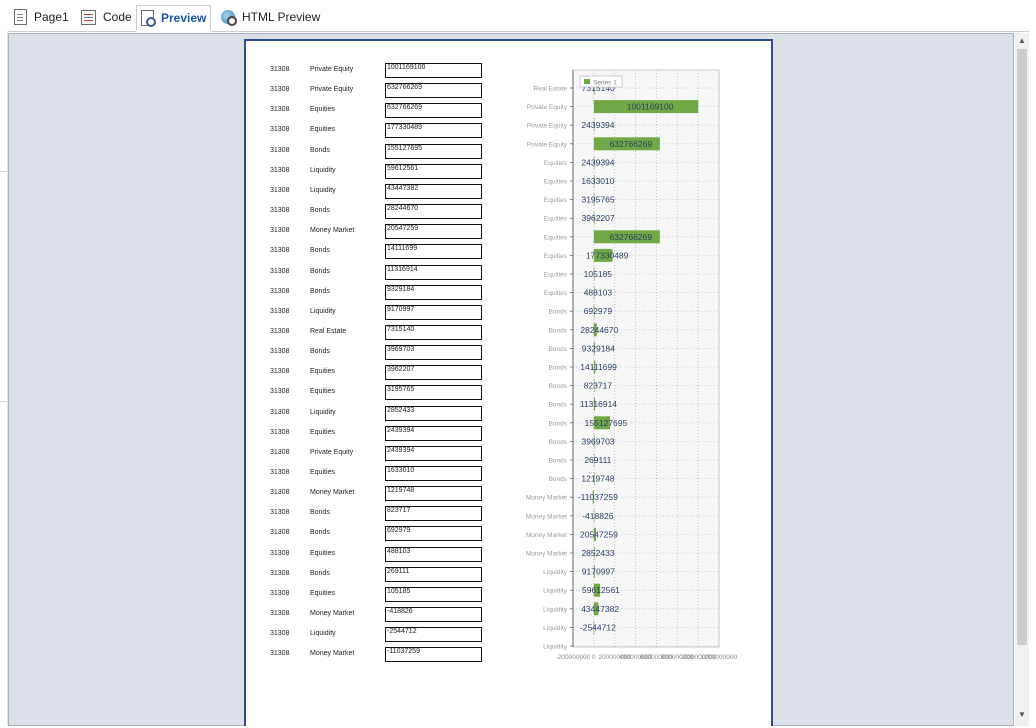  I want to click on bar-value-label: 3969703, so click(598, 441).